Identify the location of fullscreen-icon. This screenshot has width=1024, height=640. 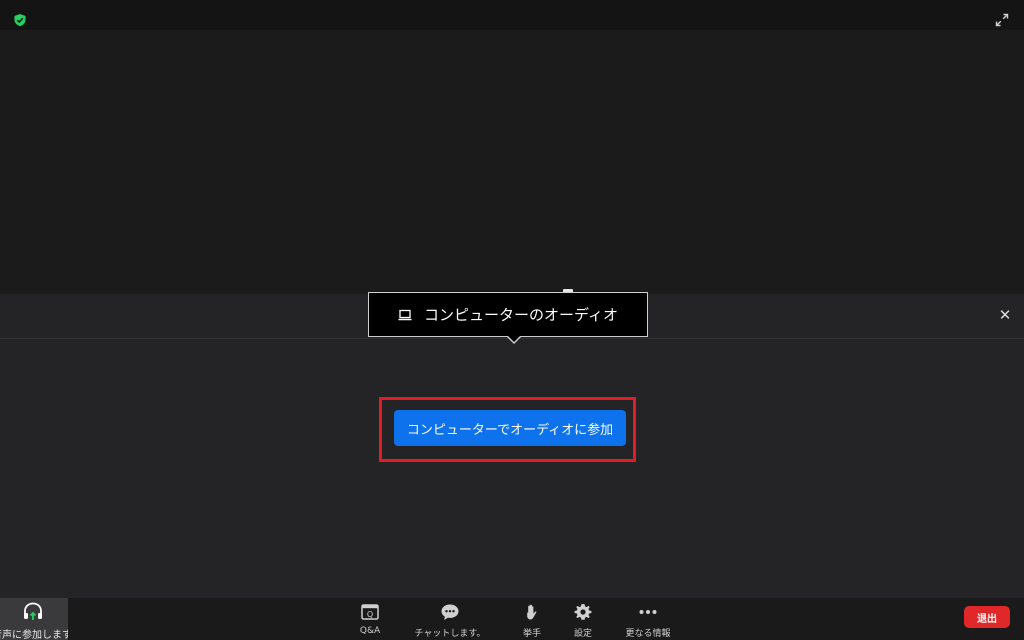
(1002, 20).